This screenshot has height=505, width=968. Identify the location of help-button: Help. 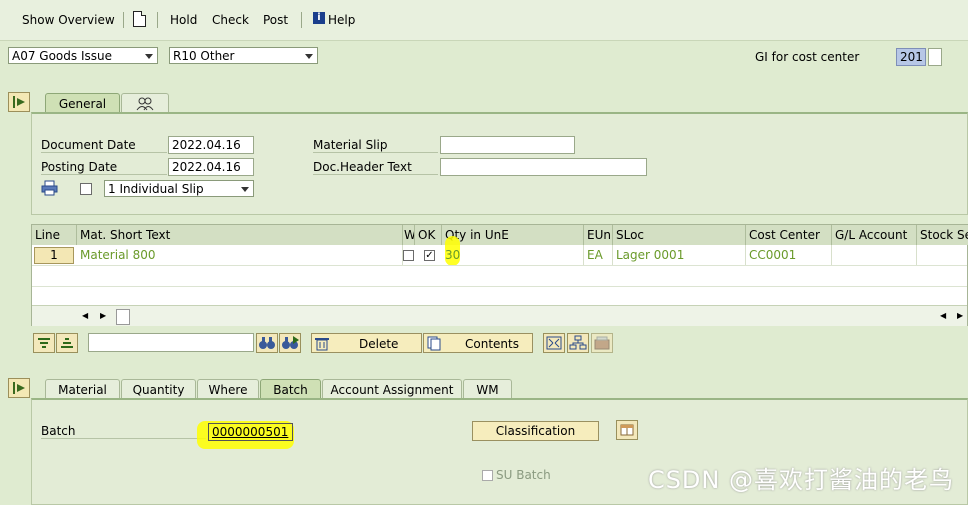
(341, 20).